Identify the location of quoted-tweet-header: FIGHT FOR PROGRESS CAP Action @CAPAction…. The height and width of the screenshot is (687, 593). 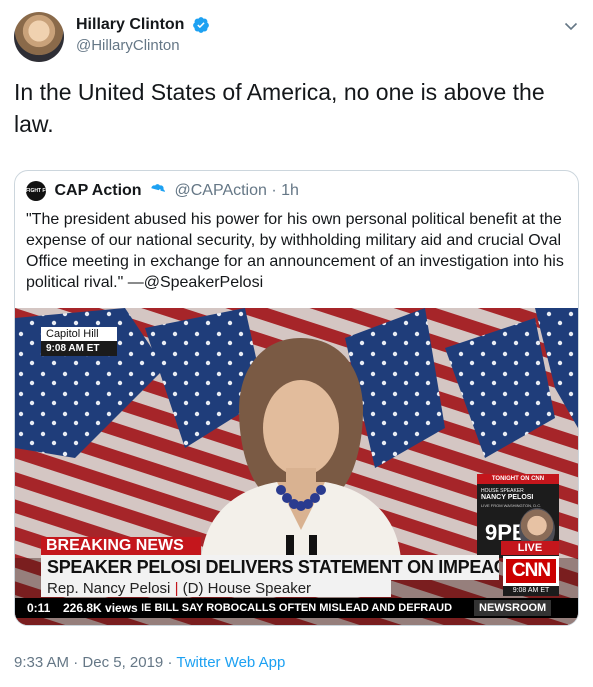
(162, 192).